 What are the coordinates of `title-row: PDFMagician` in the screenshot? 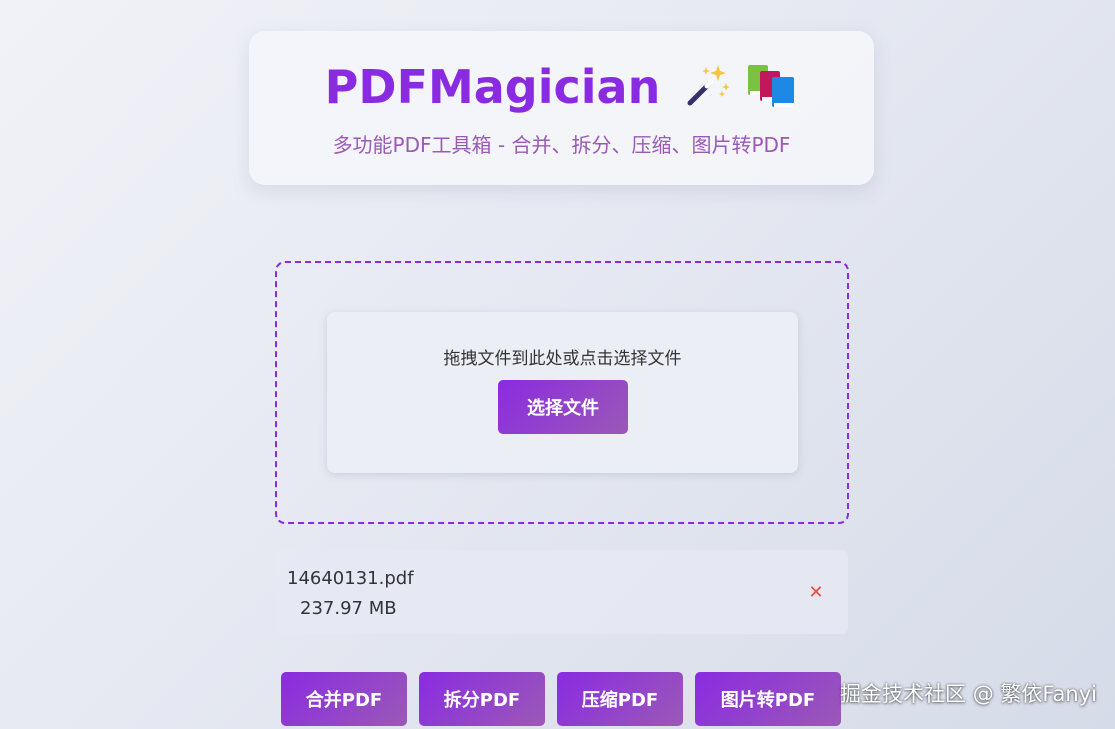 It's located at (561, 87).